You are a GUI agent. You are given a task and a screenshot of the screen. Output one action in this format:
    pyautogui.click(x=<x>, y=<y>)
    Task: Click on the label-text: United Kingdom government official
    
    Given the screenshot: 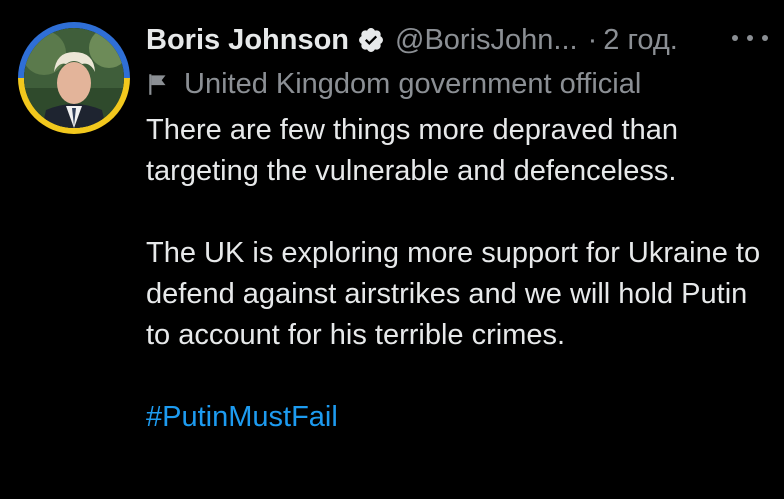 What is the action you would take?
    pyautogui.click(x=413, y=83)
    